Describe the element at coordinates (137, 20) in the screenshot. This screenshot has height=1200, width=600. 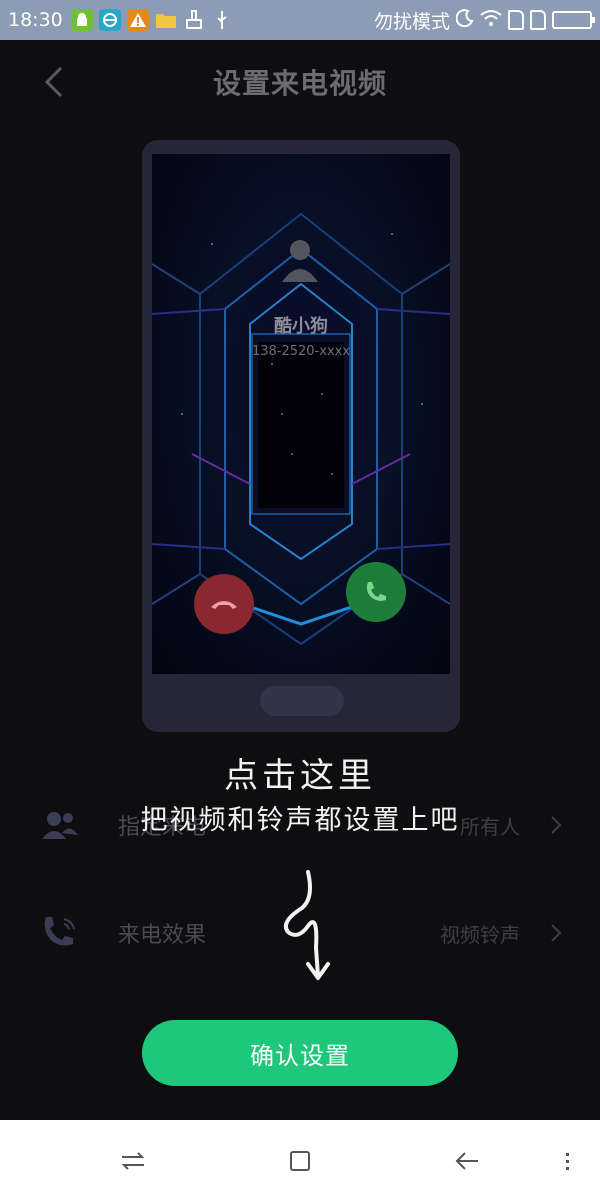
I see `warning-icon` at that location.